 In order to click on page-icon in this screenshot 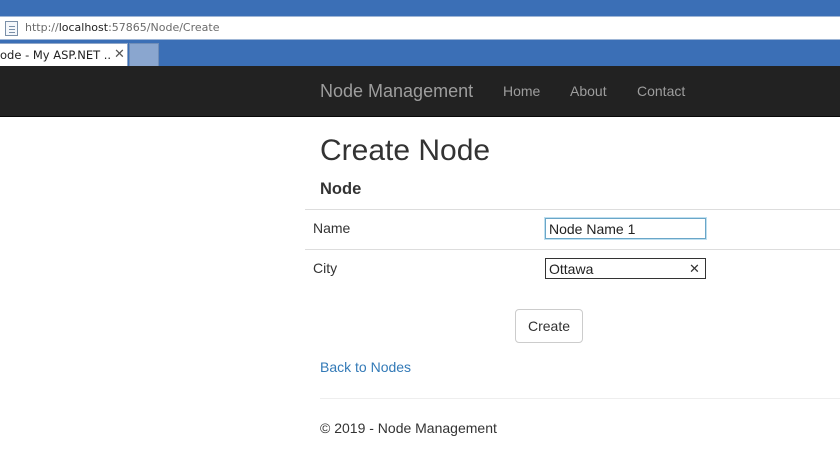, I will do `click(11, 28)`.